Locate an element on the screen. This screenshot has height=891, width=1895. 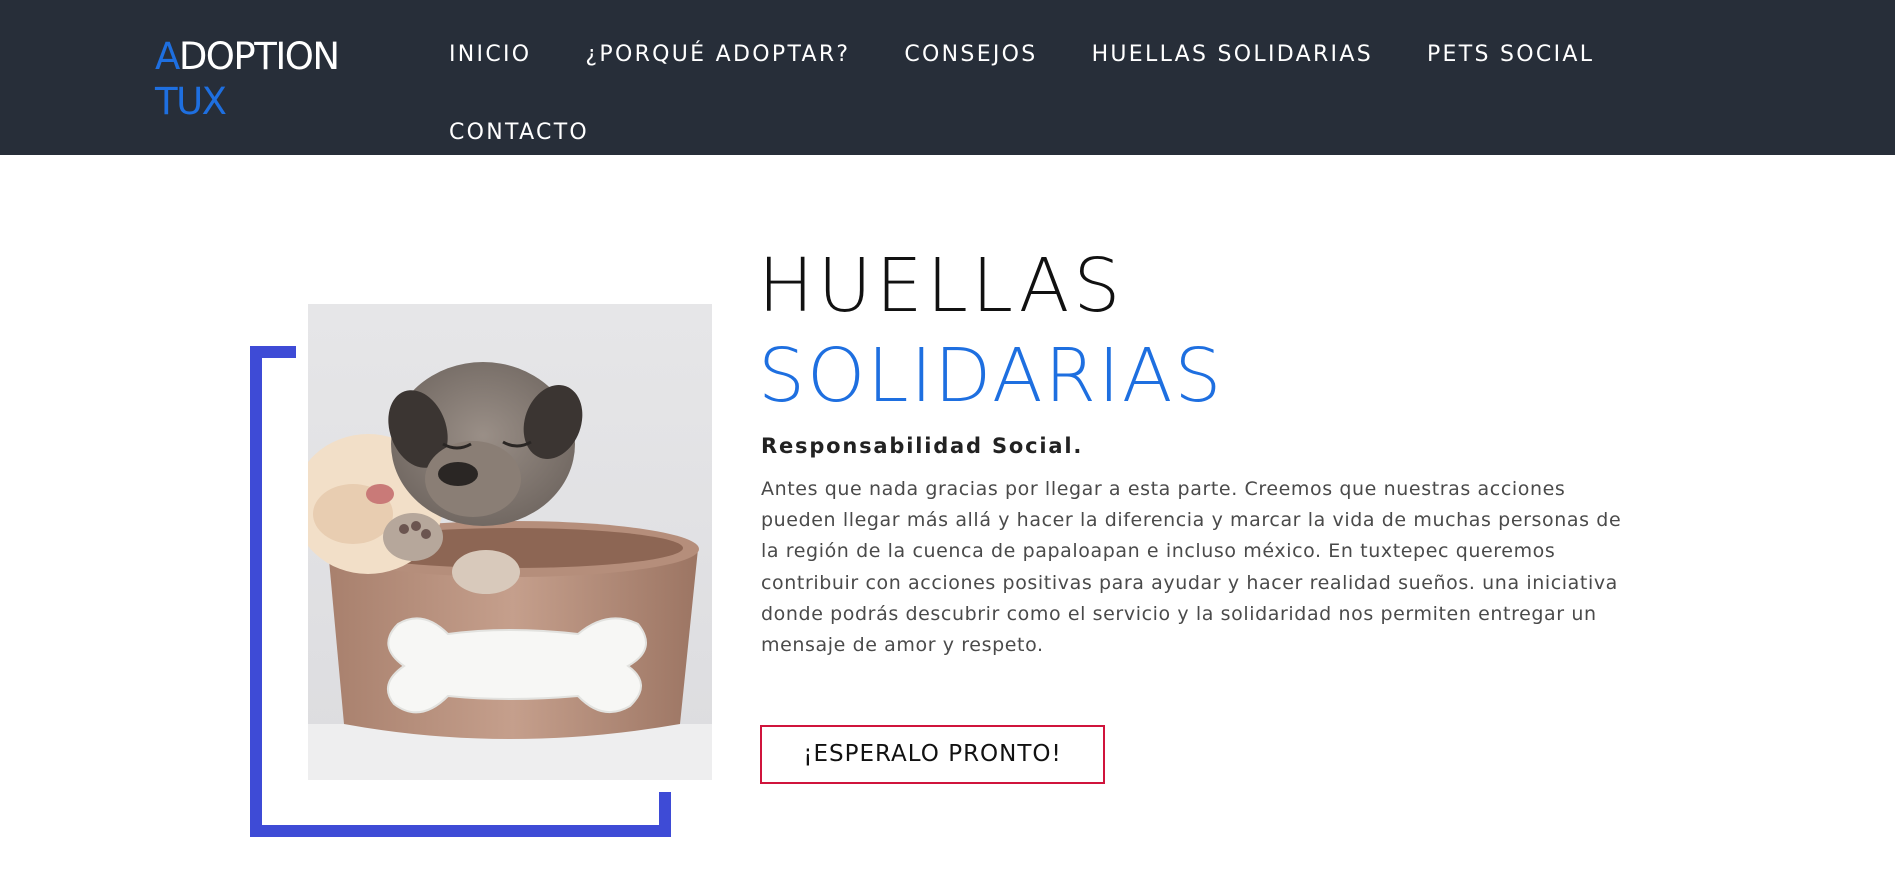
nav-item-huellas-solidarias: HUELLAS SOLIDARIAS is located at coordinates (1232, 55).